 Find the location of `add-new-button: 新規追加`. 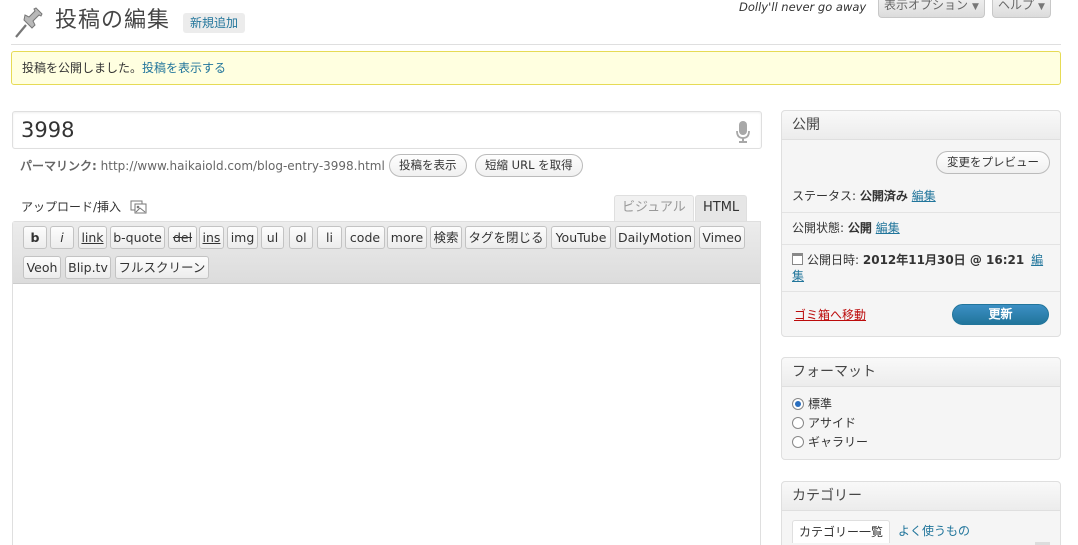

add-new-button: 新規追加 is located at coordinates (214, 23).